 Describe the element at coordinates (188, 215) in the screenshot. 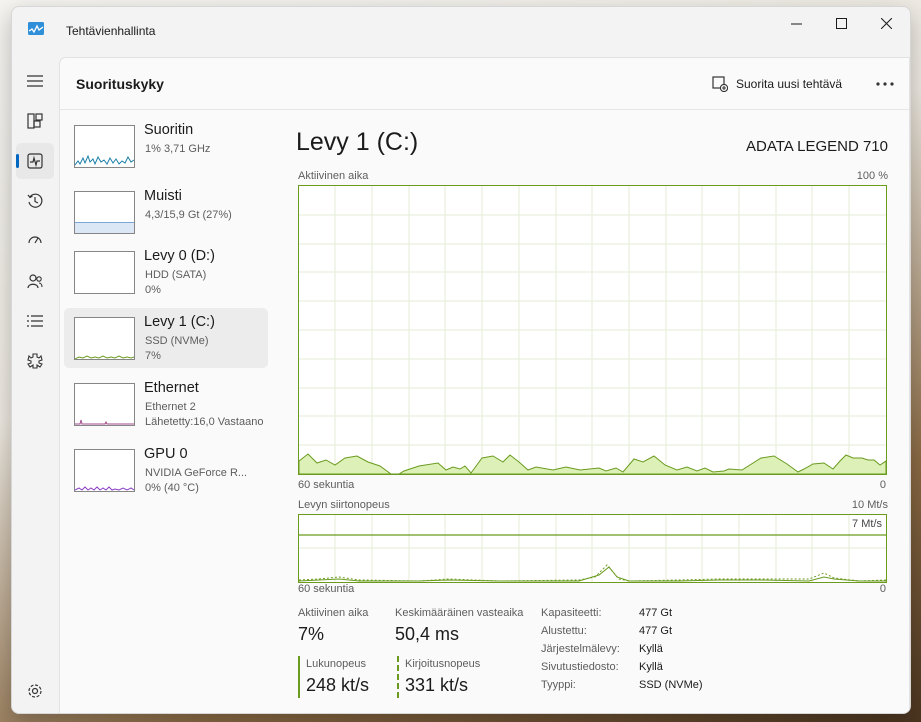

I see `device-detail: 4,3/15,9 Gt (27%)` at that location.